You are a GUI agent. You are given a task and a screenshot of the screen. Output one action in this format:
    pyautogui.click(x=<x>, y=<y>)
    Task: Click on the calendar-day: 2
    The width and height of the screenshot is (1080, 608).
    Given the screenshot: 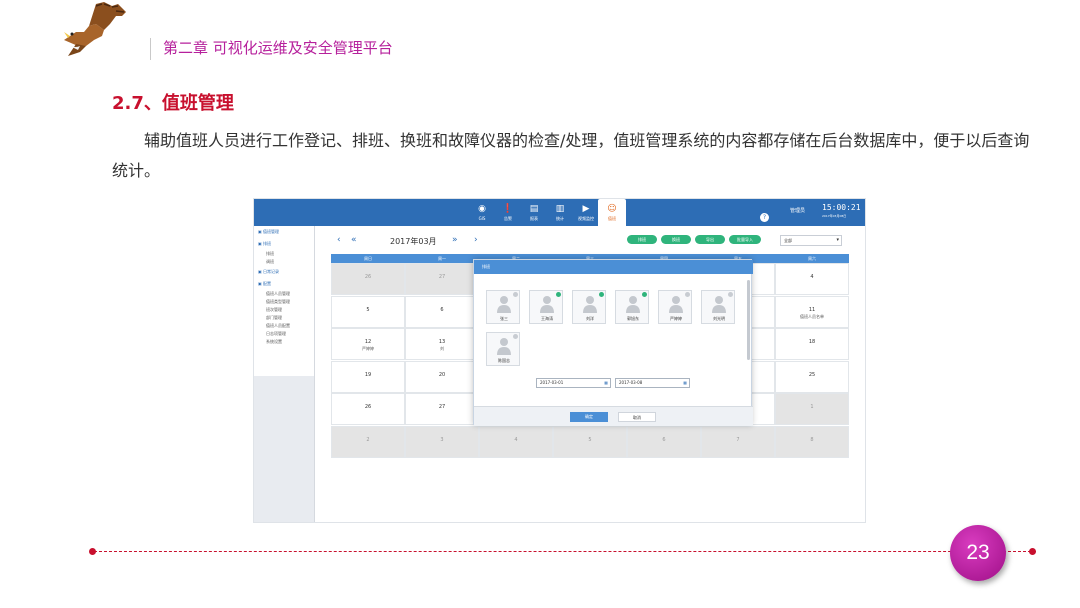 What is the action you would take?
    pyautogui.click(x=368, y=442)
    